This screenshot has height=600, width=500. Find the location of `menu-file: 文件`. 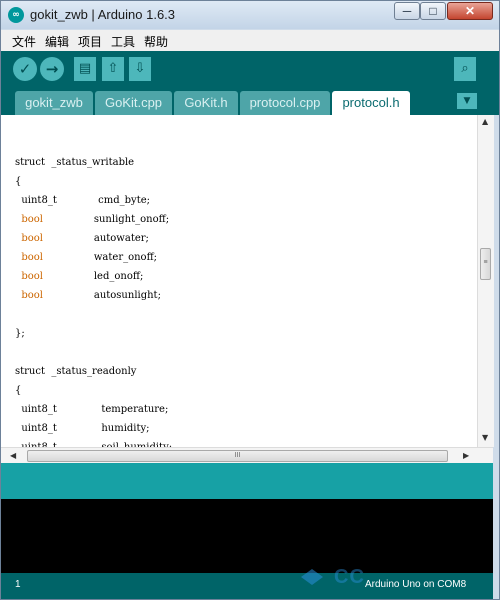

menu-file: 文件 is located at coordinates (24, 41).